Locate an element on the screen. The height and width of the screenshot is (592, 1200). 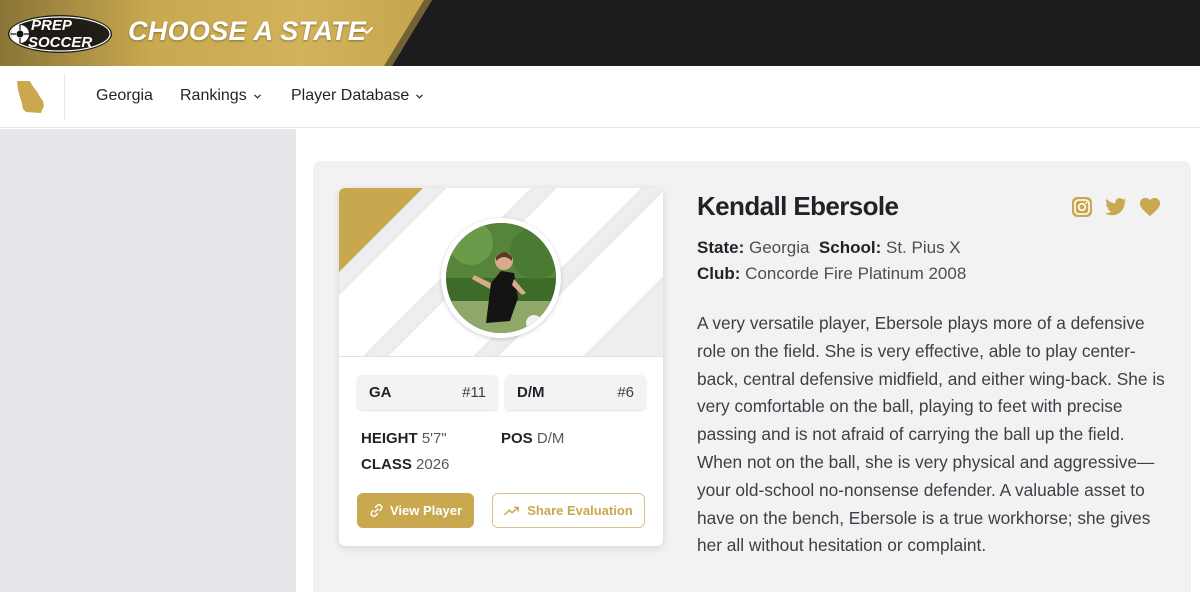
state-navbar: Georgia Rankings Player Database is located at coordinates (600, 97).